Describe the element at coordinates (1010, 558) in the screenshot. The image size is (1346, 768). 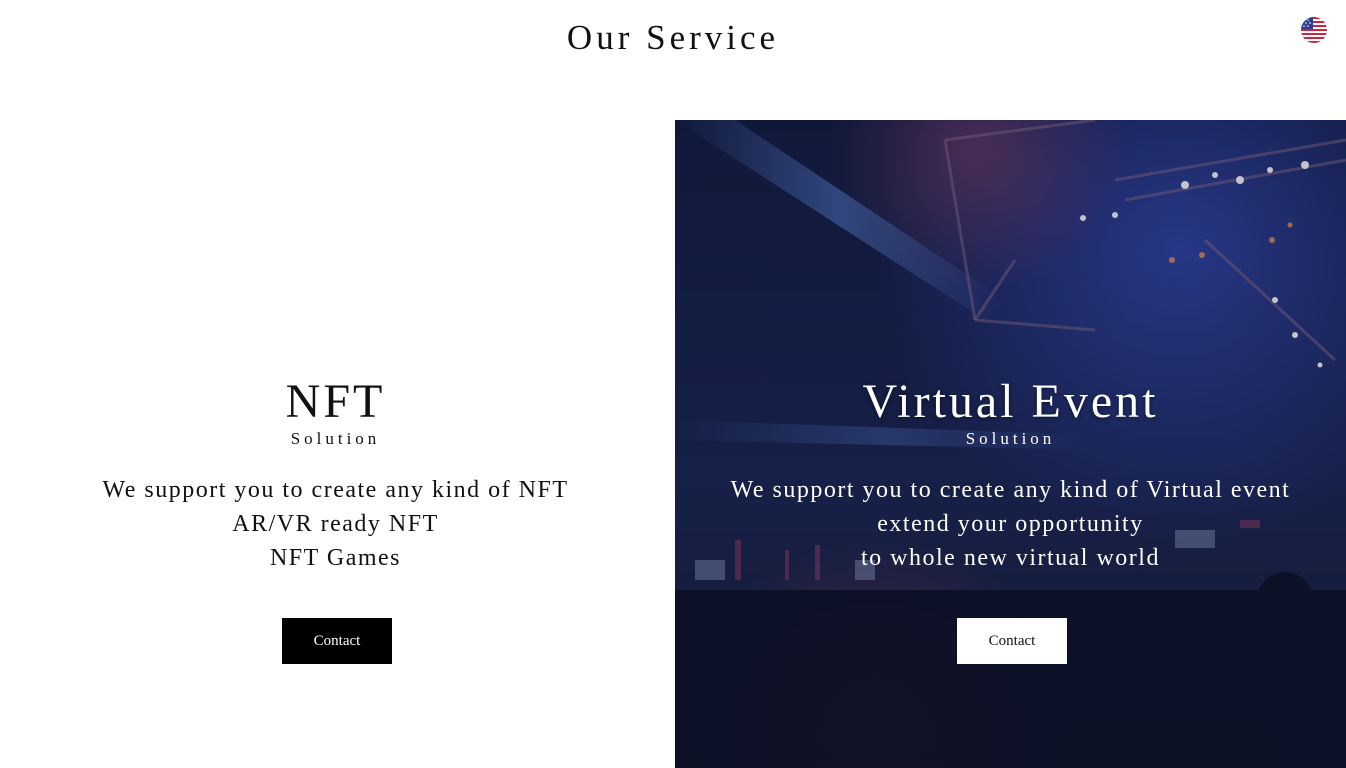
I see `virtual-event-desc-line: to whole new virtual world` at that location.